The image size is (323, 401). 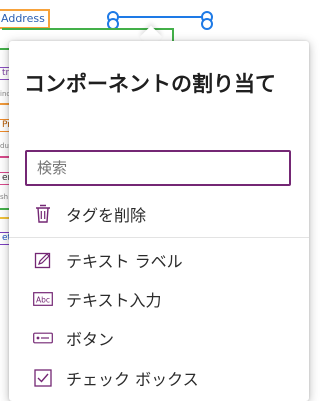 What do you see at coordinates (159, 338) in the screenshot?
I see `menu-item-button: ボタン` at bounding box center [159, 338].